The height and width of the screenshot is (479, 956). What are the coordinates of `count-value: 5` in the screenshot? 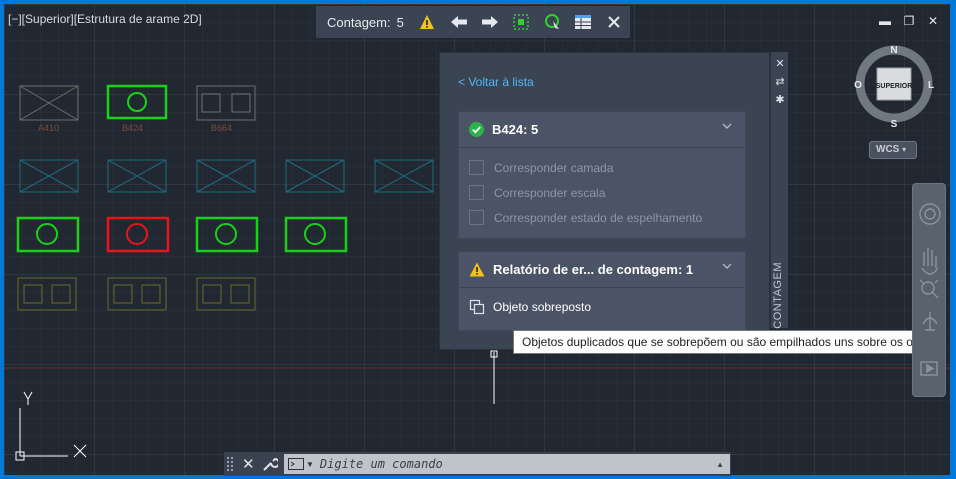 It's located at (400, 22).